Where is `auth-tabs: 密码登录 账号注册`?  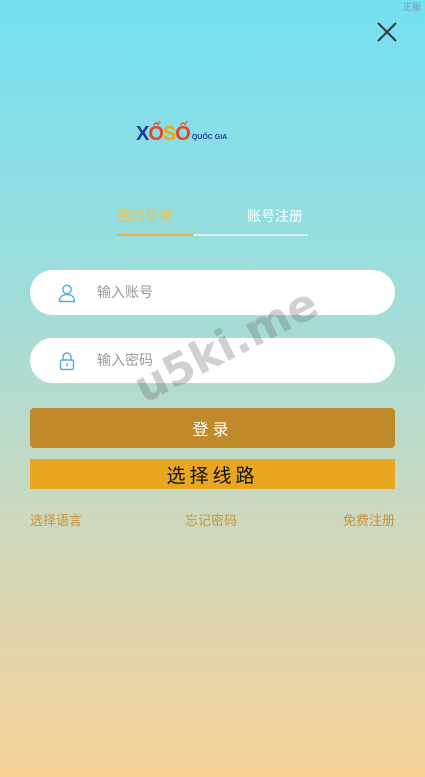
auth-tabs: 密码登录 账号注册 is located at coordinates (212, 221).